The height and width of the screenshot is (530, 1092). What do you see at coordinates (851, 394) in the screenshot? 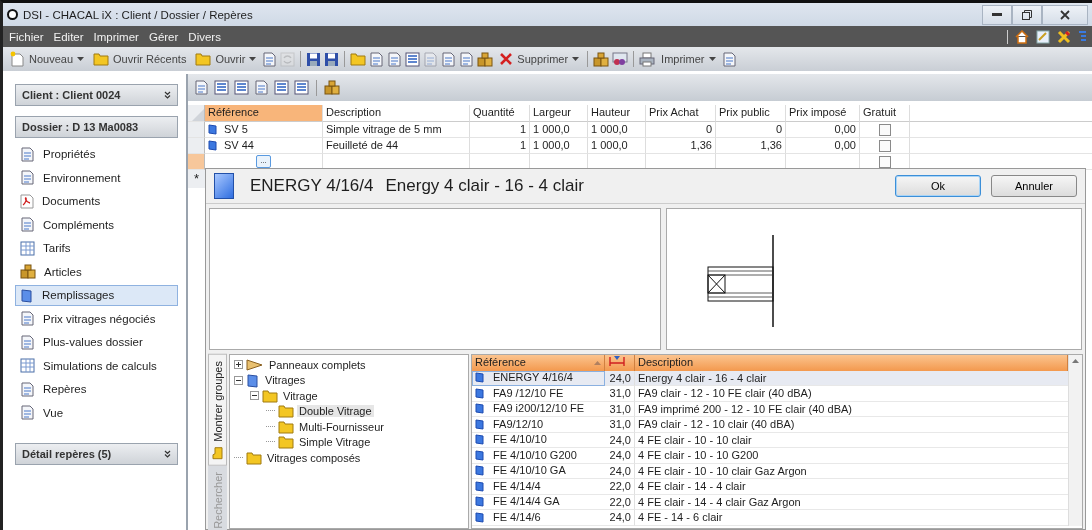
I see `table-cell: FA9 clair - 12 - 10 FE clair (40 dBA)` at bounding box center [851, 394].